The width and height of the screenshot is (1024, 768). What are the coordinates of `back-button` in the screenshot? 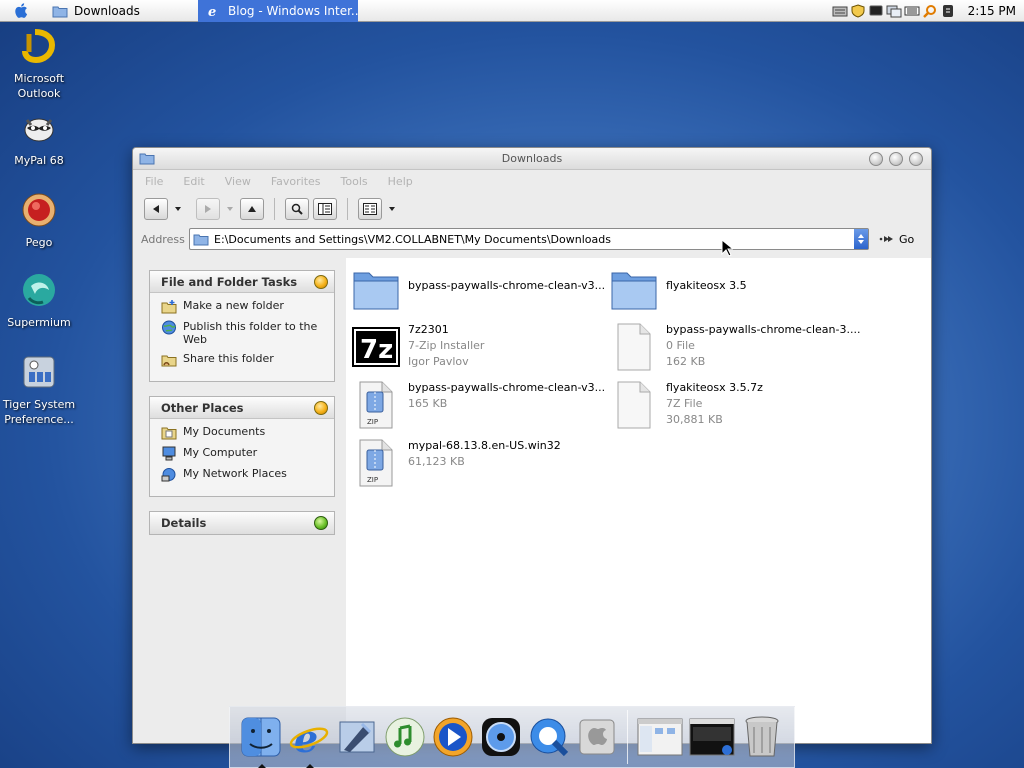 It's located at (156, 209).